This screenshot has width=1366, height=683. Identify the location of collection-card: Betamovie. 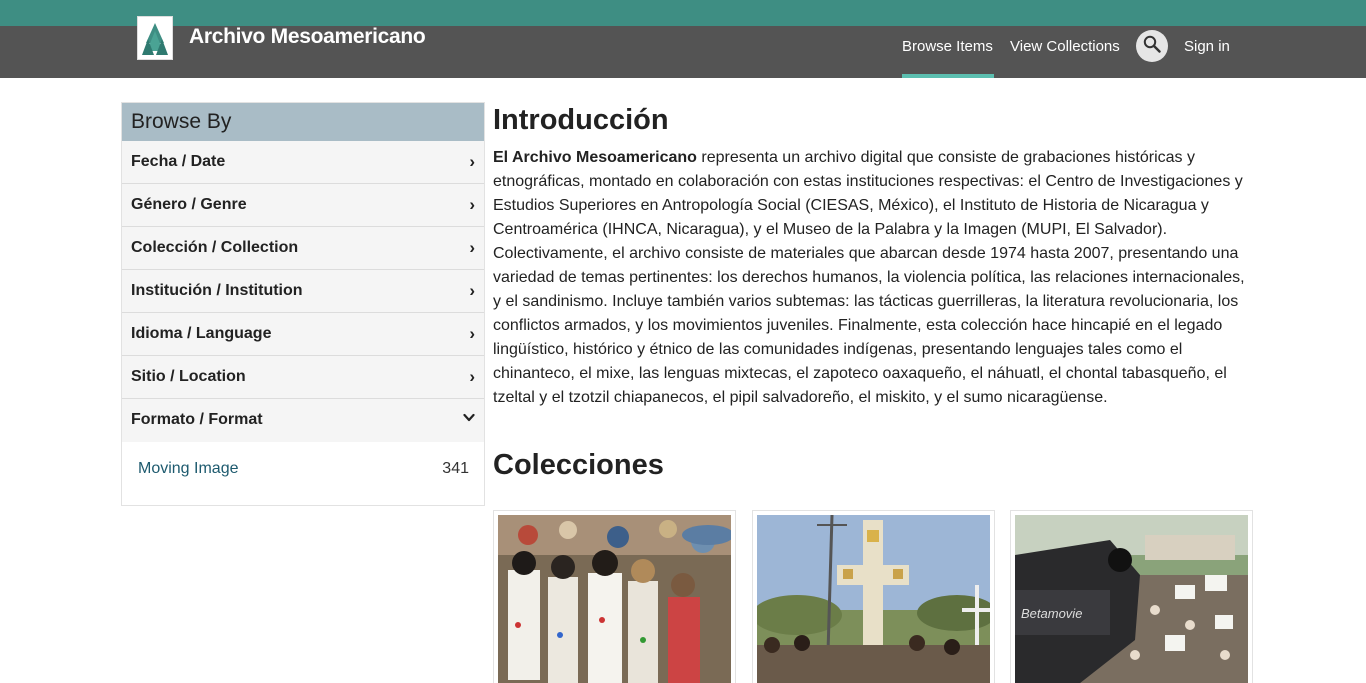
(1131, 596).